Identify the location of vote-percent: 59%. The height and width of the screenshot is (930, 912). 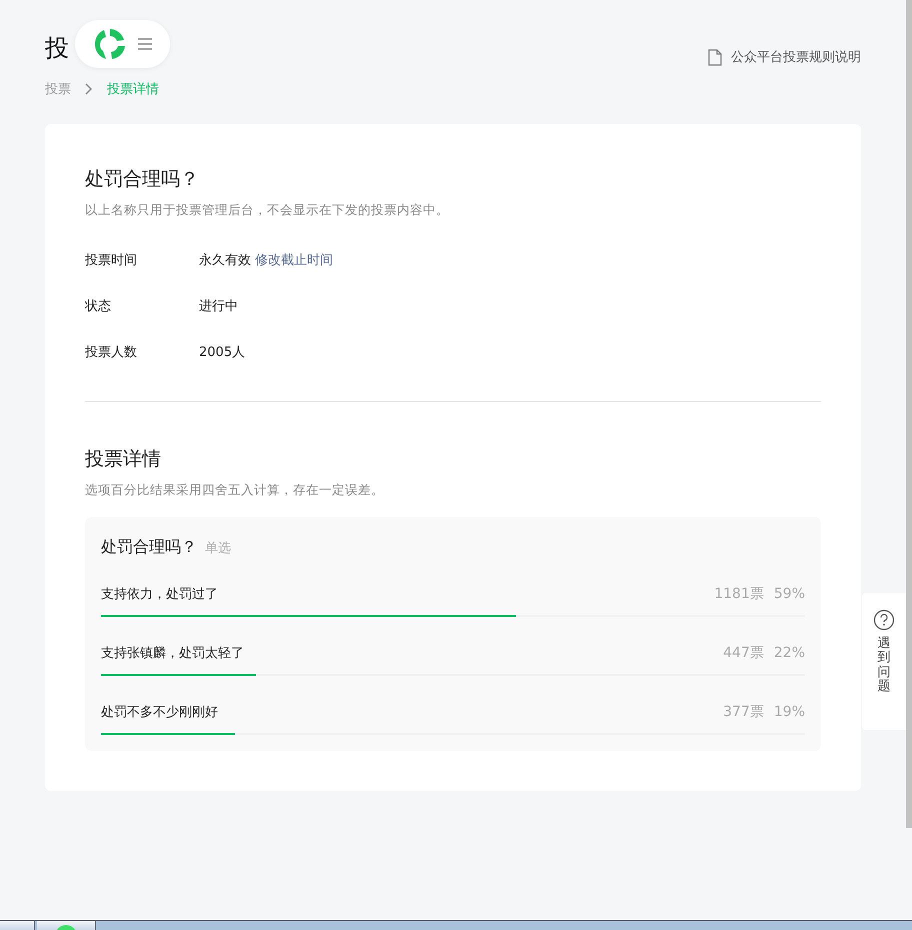
(789, 594).